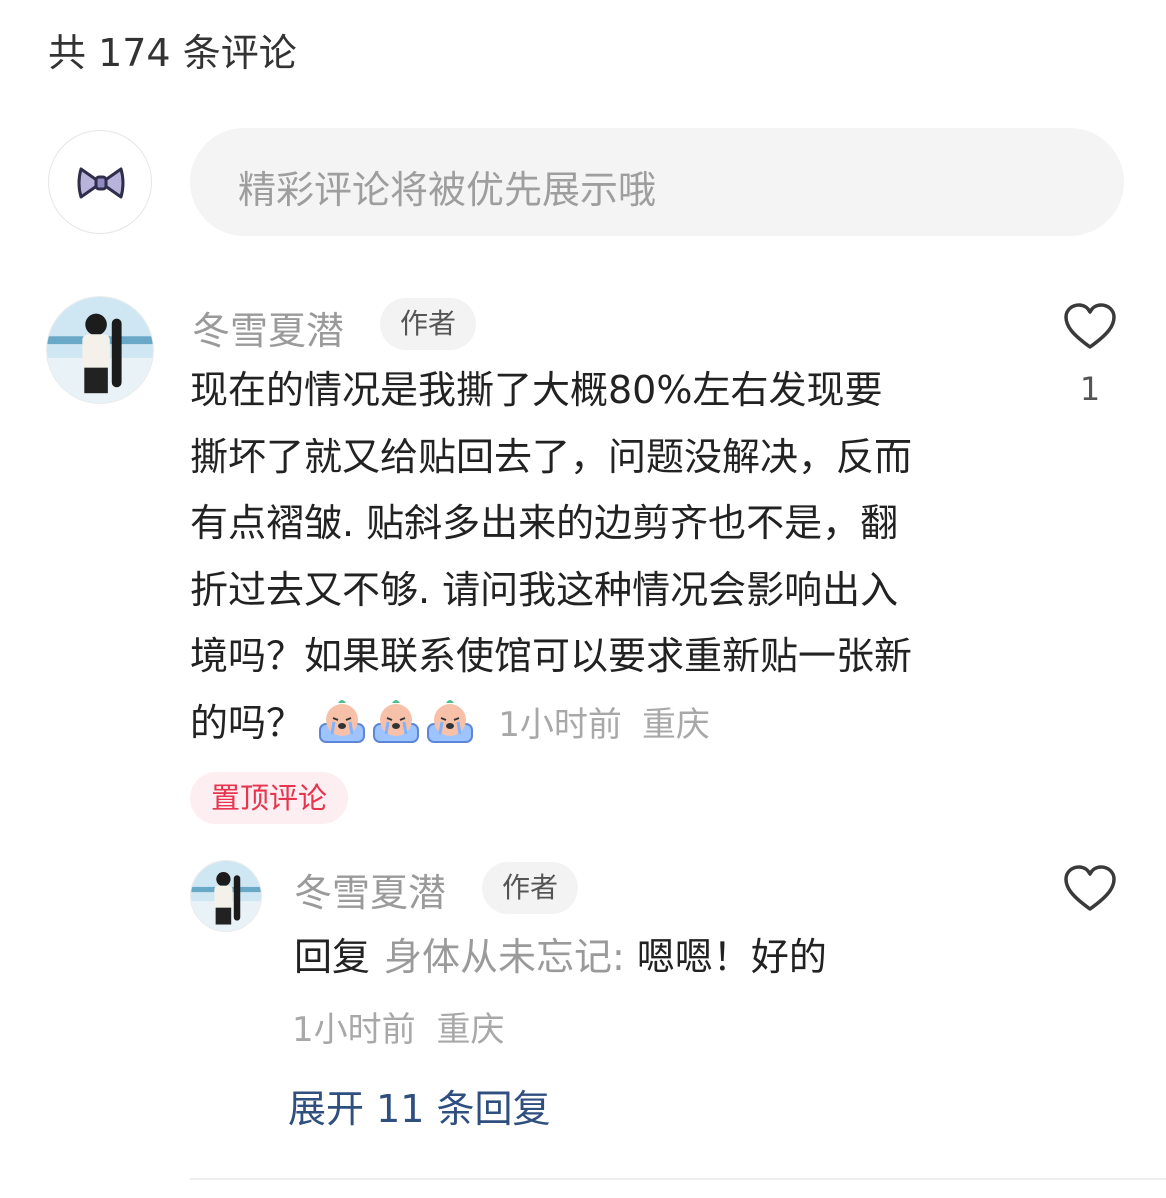 The width and height of the screenshot is (1166, 1198). Describe the element at coordinates (428, 324) in the screenshot. I see `author-badge: 作者` at that location.